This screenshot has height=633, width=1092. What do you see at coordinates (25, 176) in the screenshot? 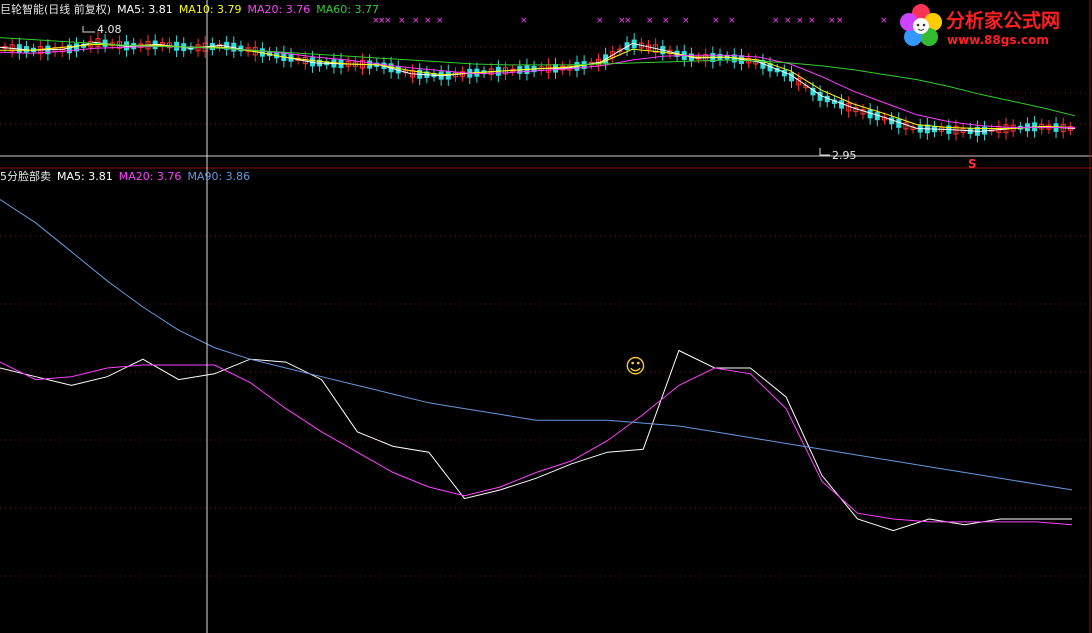
I see `bottom-panel-title: 5分脸部卖` at bounding box center [25, 176].